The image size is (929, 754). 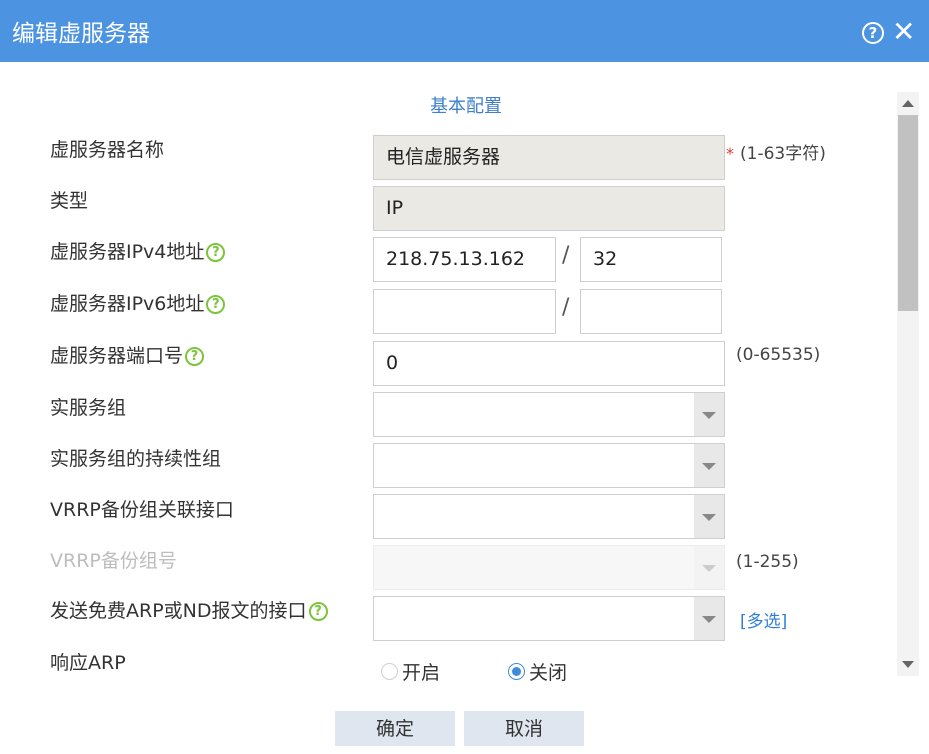 What do you see at coordinates (178, 611) in the screenshot?
I see `label-arp-interface-text: 发送免费ARP或ND报文的接口` at bounding box center [178, 611].